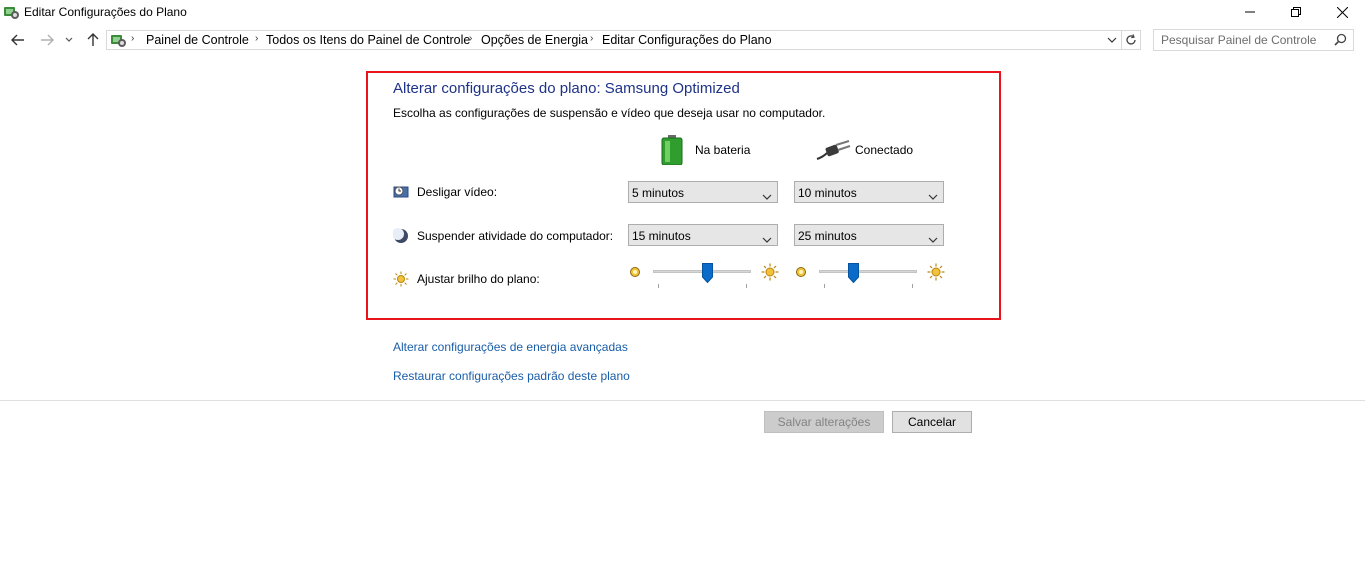 This screenshot has width=1365, height=574. I want to click on recent-locations-chevron-down-icon, so click(69, 40).